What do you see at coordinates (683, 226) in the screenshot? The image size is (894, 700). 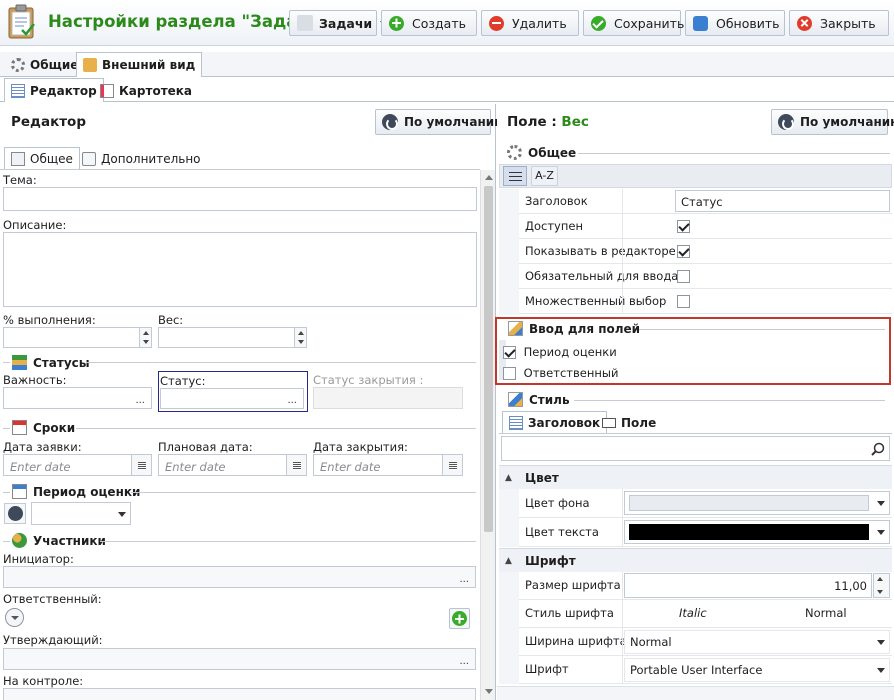 I see `available-checkbox` at bounding box center [683, 226].